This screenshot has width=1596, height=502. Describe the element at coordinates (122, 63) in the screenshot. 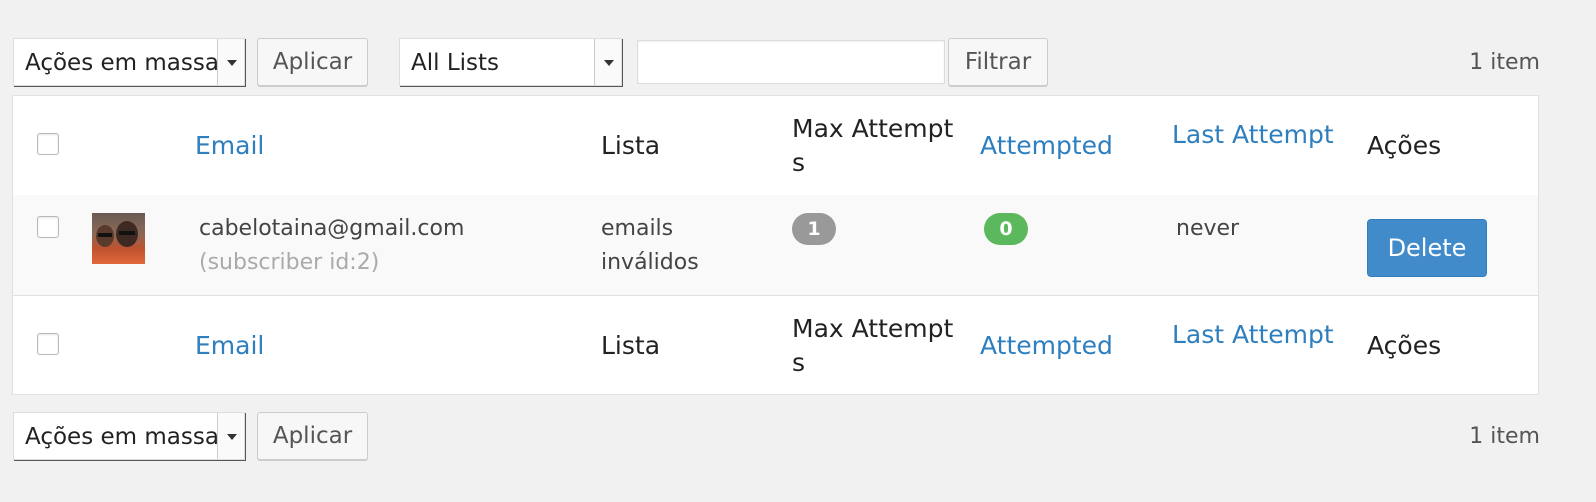

I see `bulk-actions-value: Ações em massa` at that location.